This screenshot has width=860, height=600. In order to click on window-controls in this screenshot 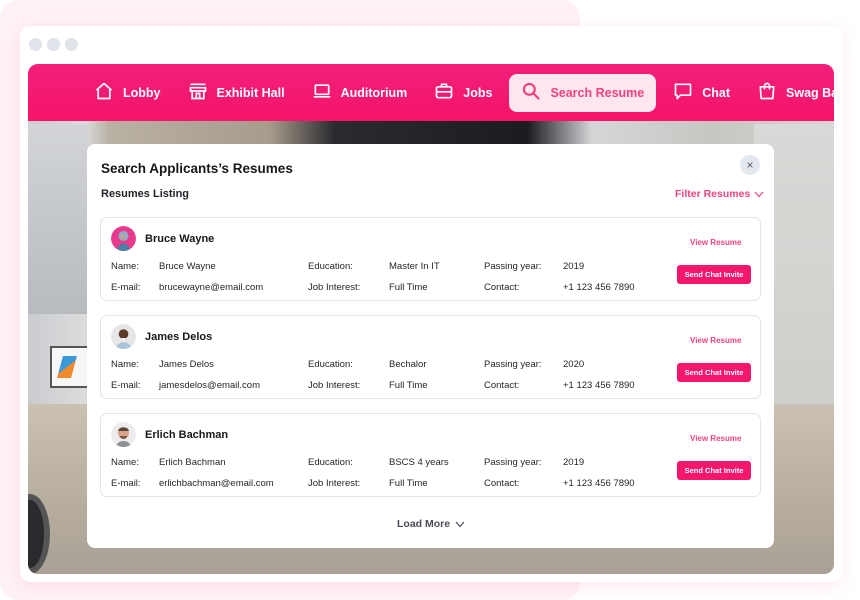, I will do `click(53, 44)`.